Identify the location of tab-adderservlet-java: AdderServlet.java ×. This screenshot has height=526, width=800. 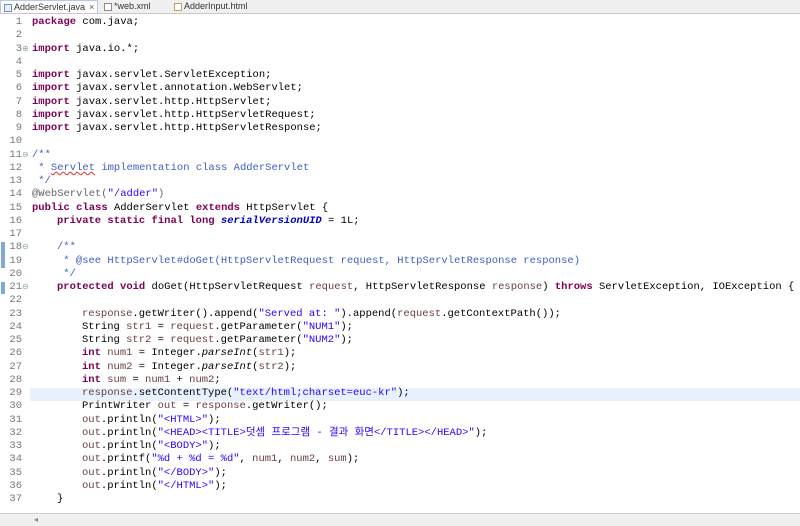
(49, 6).